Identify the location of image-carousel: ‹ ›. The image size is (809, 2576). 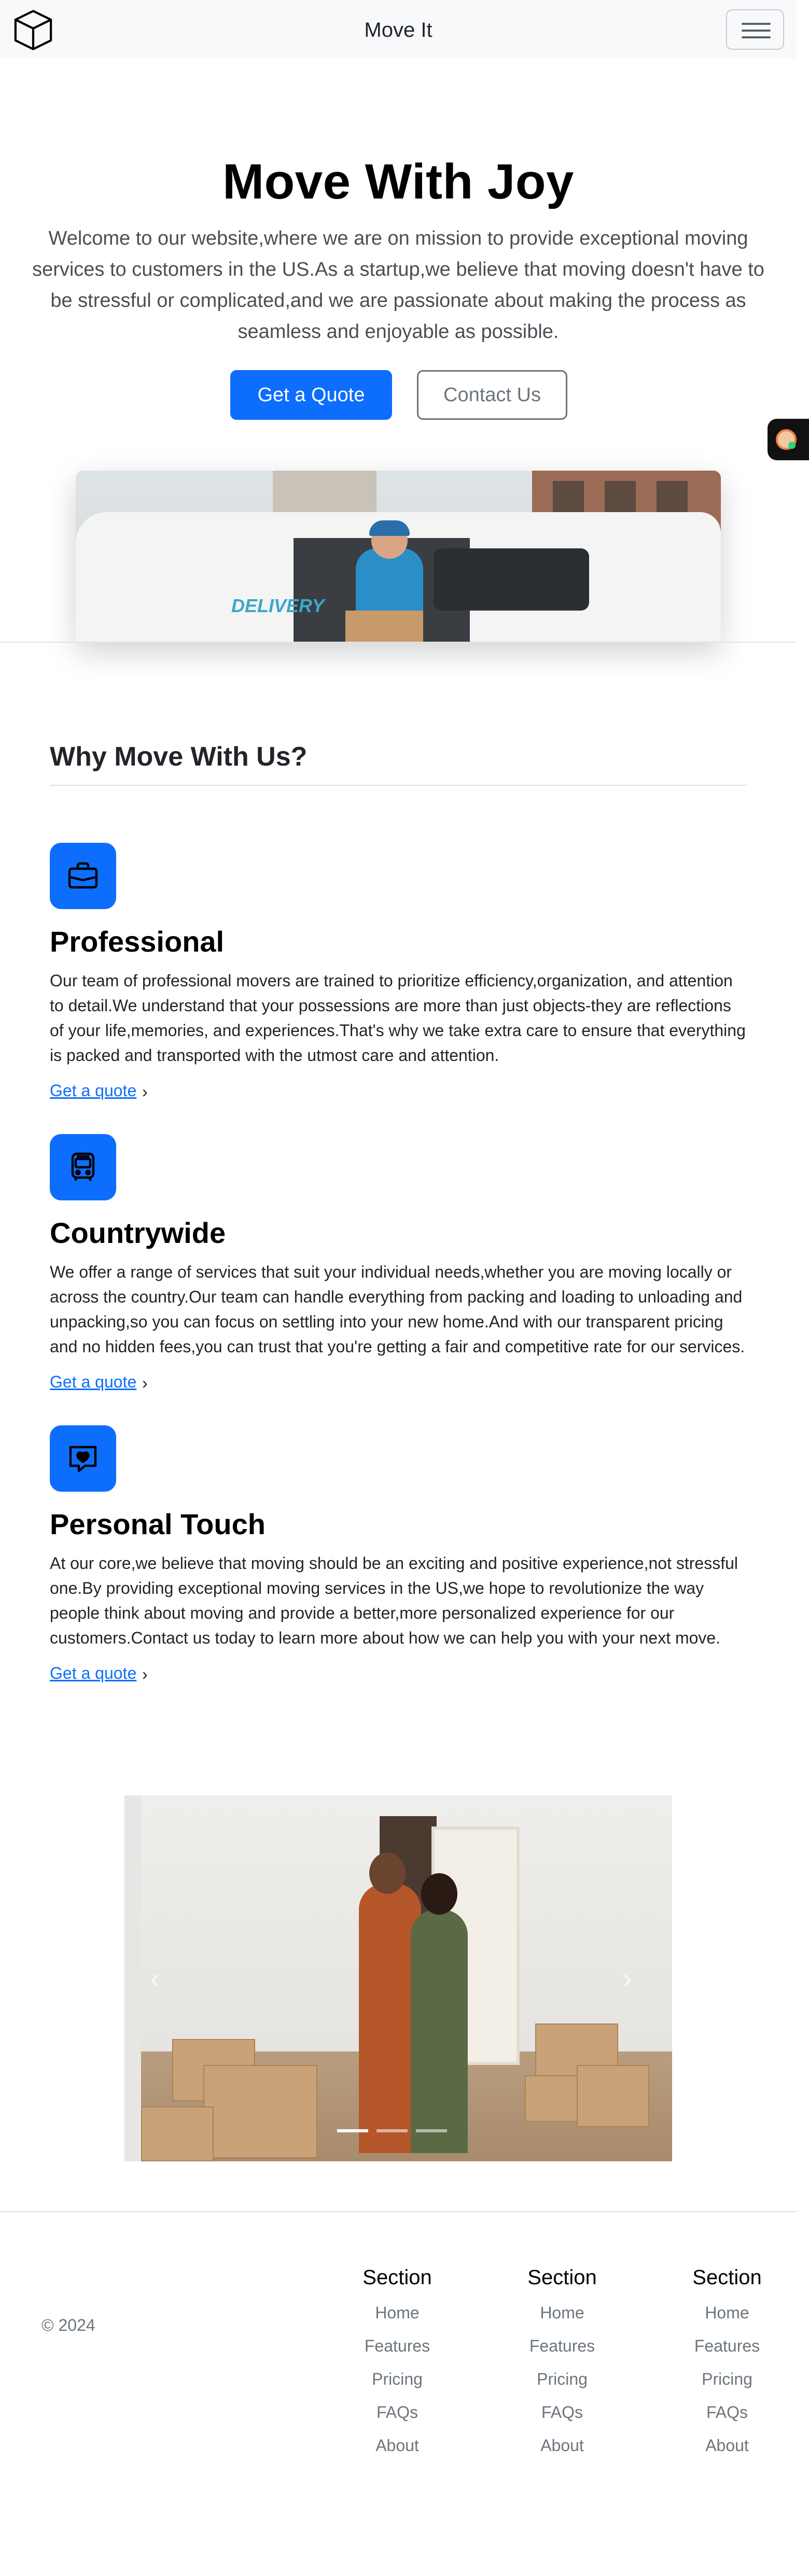
(398, 1978).